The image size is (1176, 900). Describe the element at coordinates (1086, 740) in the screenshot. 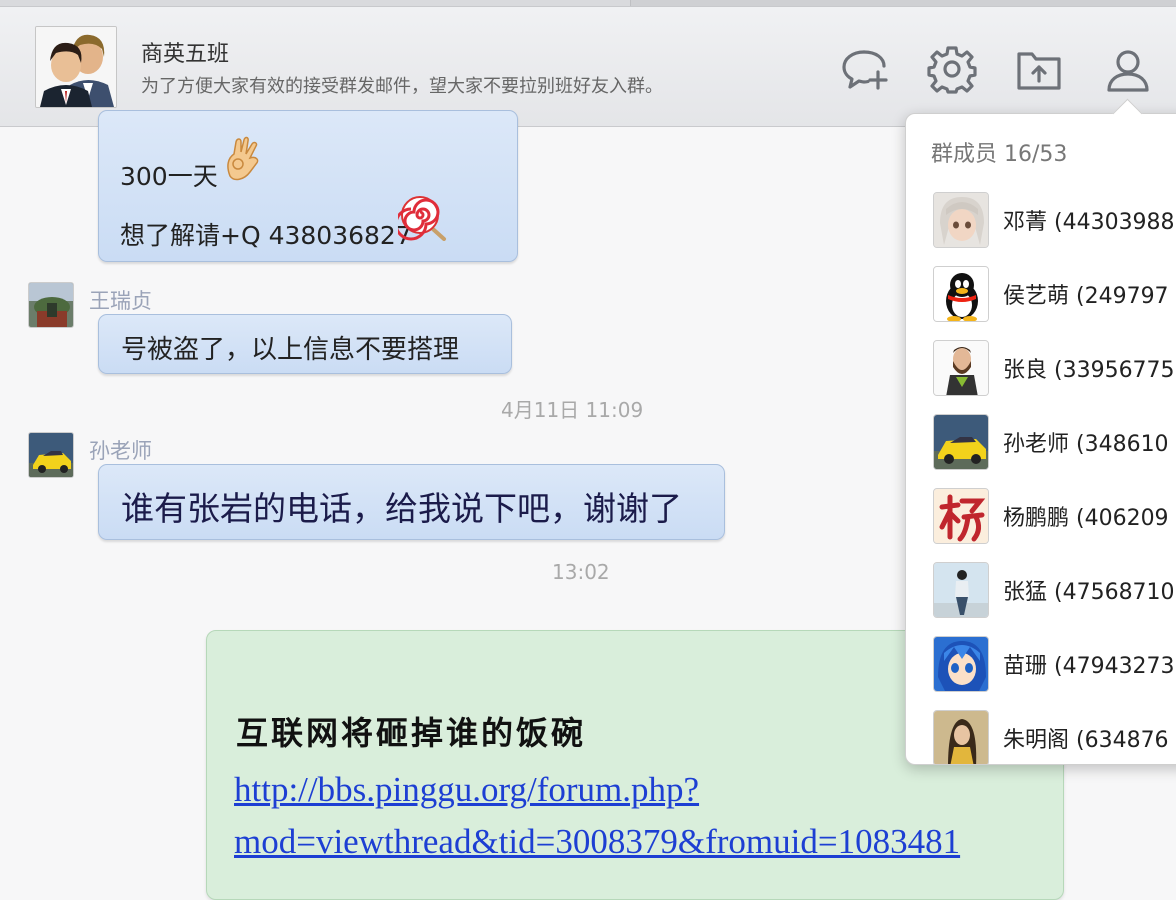

I see `member-name: 朱明阁 (634876` at that location.